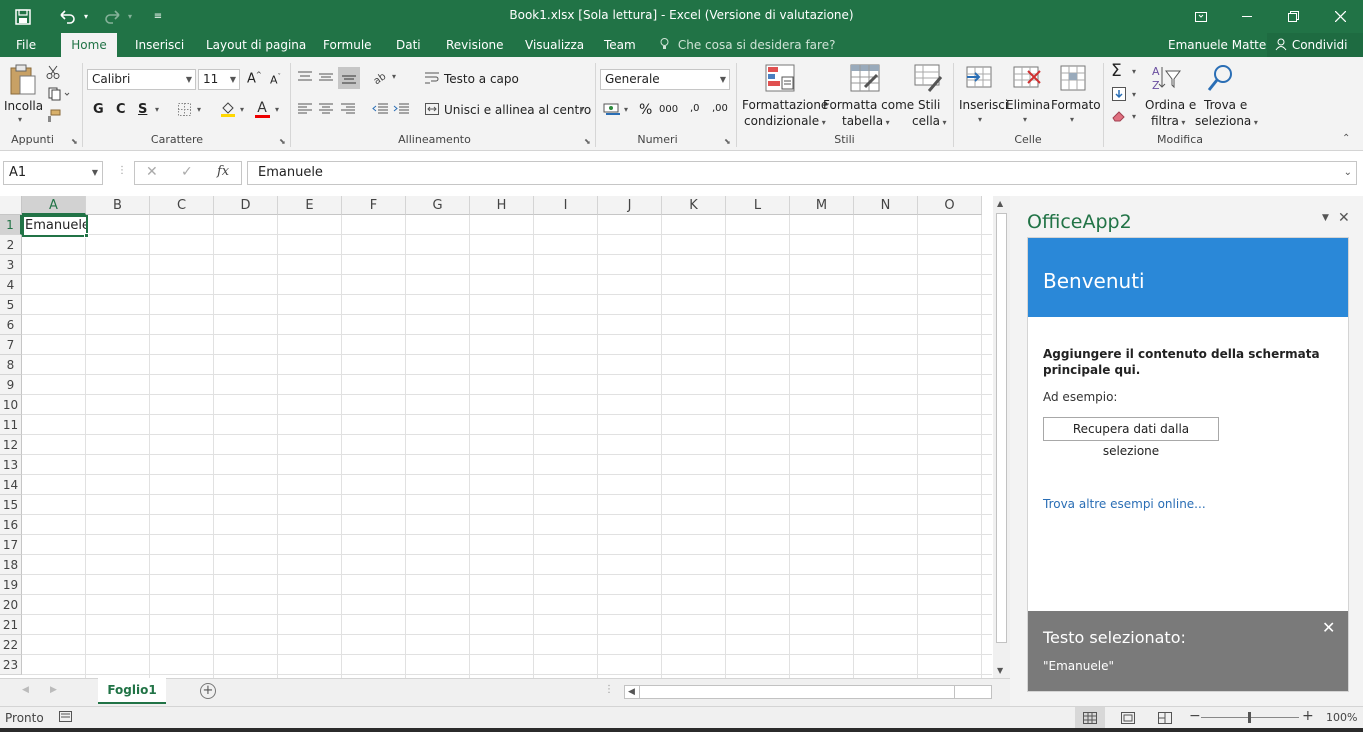  What do you see at coordinates (502, 205) in the screenshot?
I see `column-header-h: H` at bounding box center [502, 205].